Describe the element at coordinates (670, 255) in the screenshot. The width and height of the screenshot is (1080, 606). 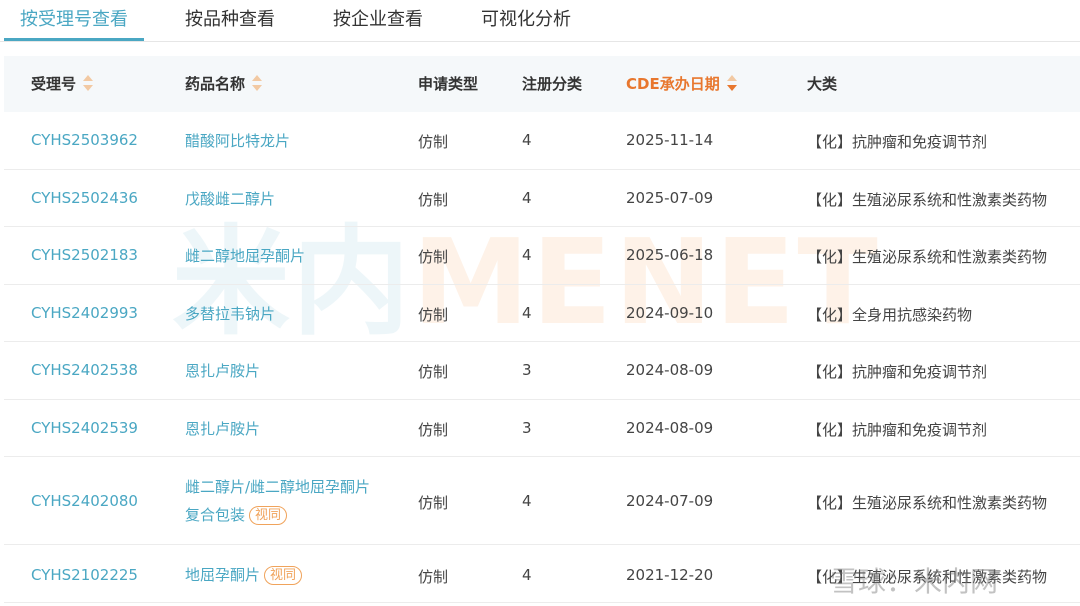
I see `cde-date: 2025-06-18` at that location.